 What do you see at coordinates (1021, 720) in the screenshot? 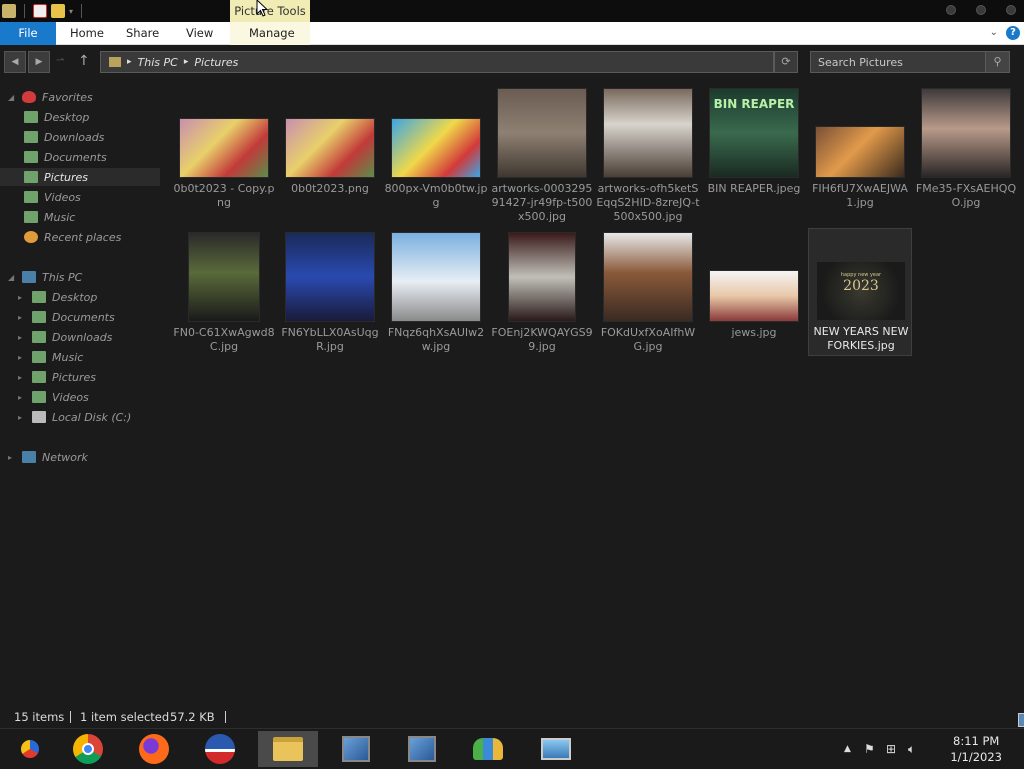
I see `thumbnails-view-icon` at bounding box center [1021, 720].